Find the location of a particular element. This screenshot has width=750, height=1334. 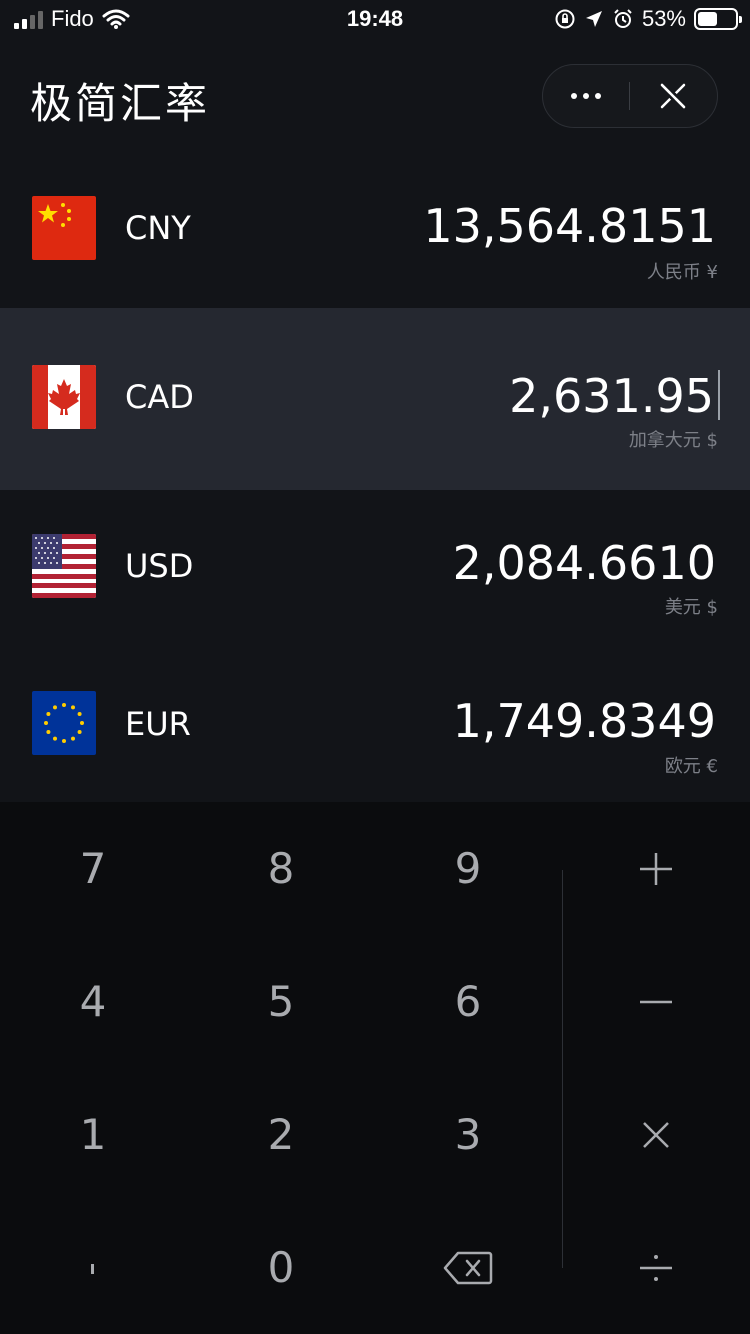

currency-code: CNY is located at coordinates (158, 228).